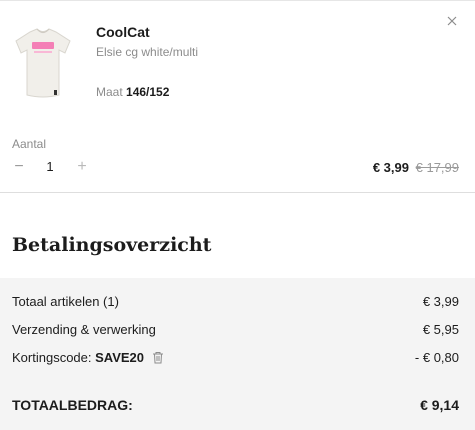 The image size is (475, 430). I want to click on price-current: € 3,99, so click(390, 167).